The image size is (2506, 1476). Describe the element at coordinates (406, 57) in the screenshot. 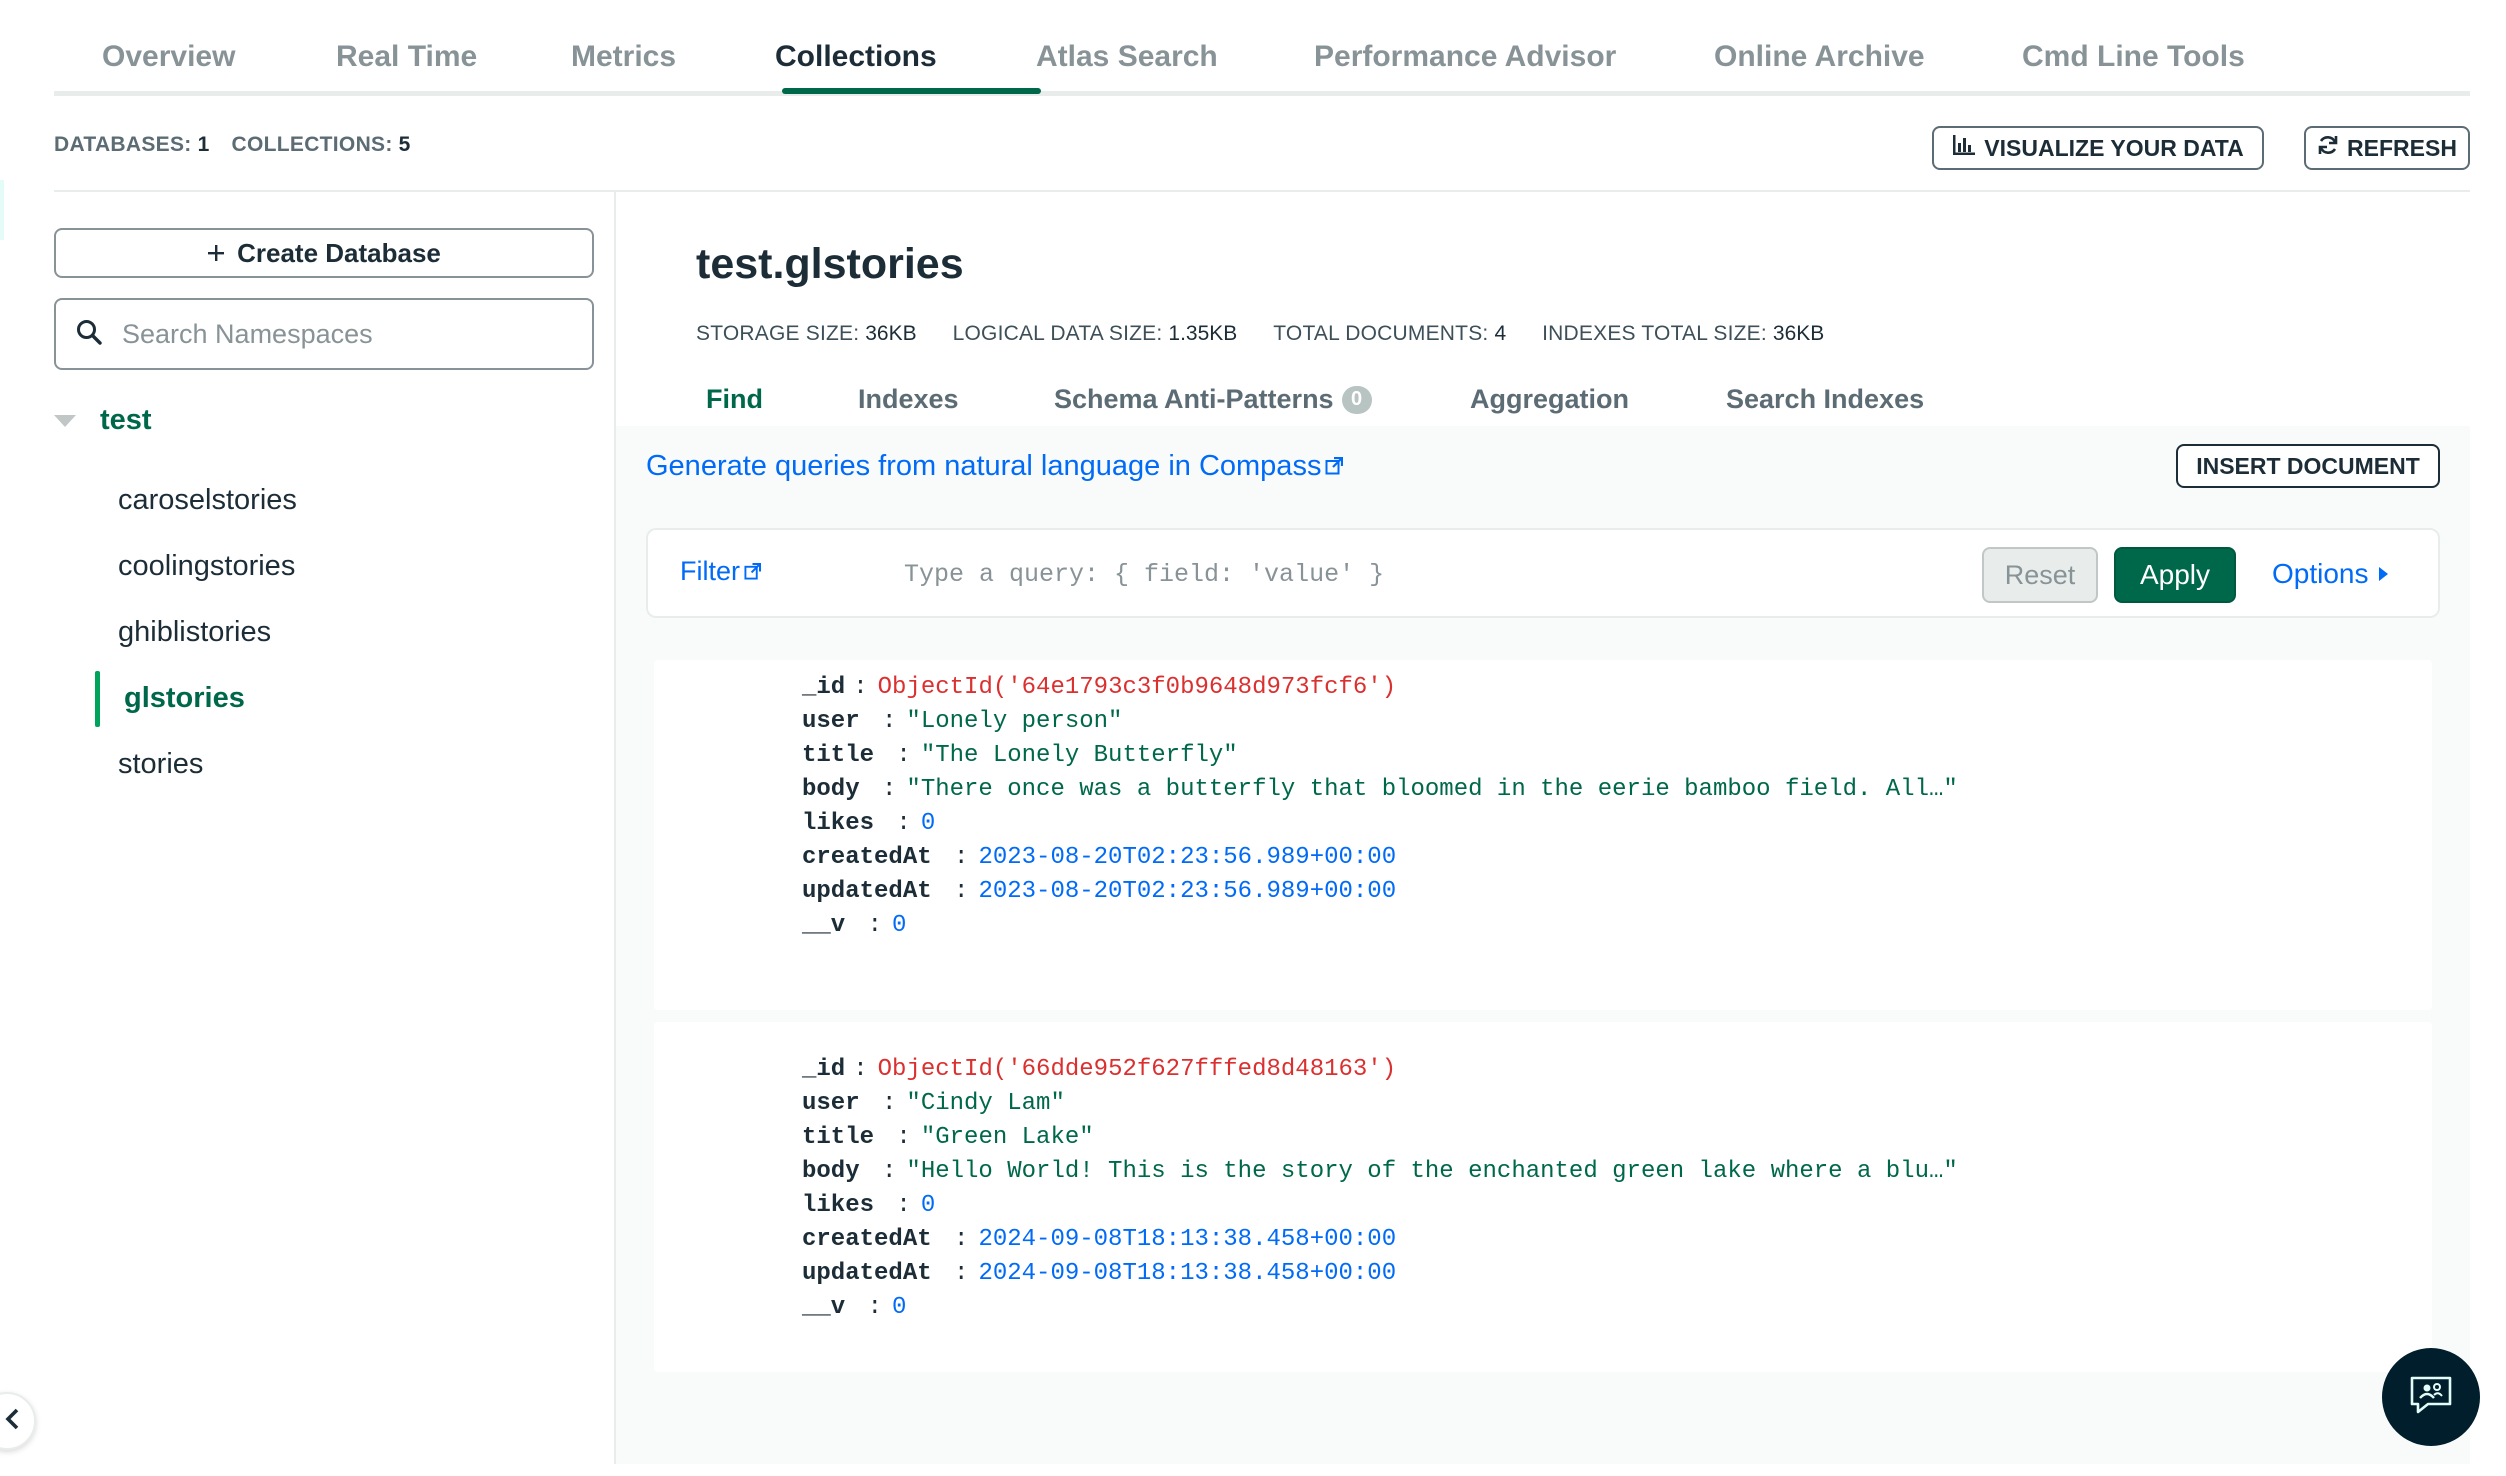

I see `tab-real-time: Real Time` at that location.